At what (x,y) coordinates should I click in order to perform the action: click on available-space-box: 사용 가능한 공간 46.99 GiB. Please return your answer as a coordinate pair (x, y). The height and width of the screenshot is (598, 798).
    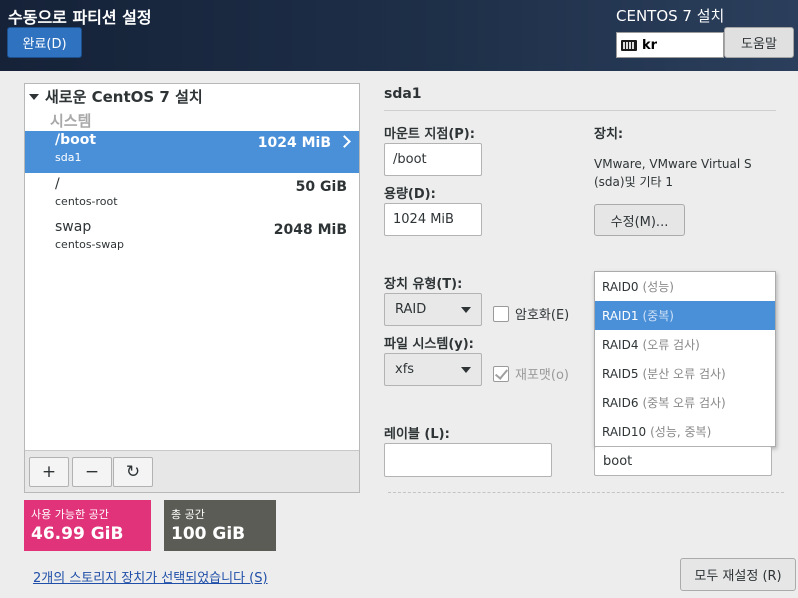
    Looking at the image, I should click on (87, 525).